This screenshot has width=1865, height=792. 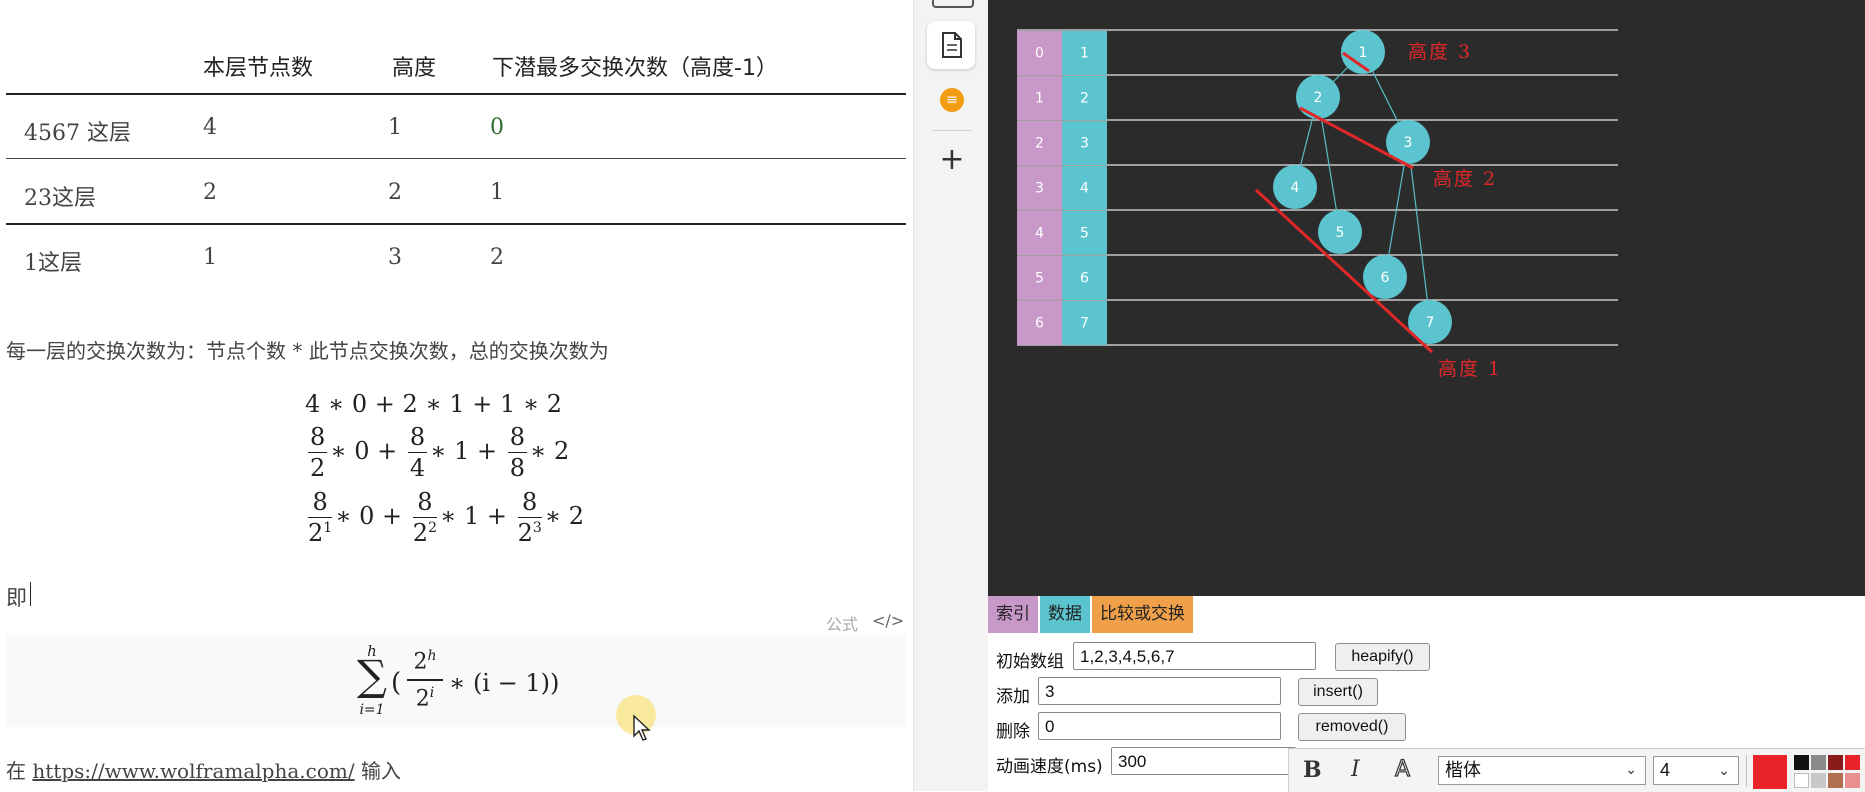 I want to click on add-icon: +, so click(x=952, y=160).